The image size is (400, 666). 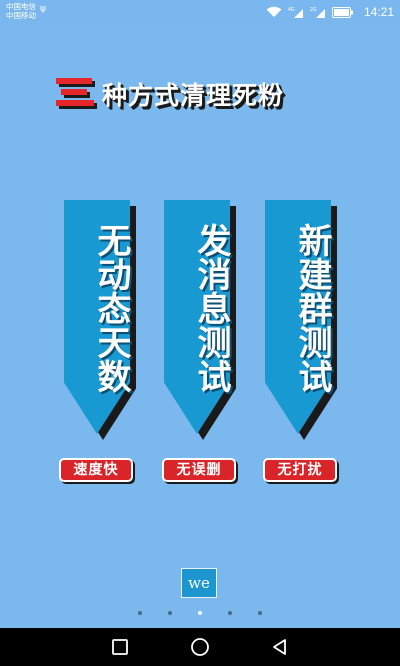 I want to click on page-dot-active, so click(x=200, y=613).